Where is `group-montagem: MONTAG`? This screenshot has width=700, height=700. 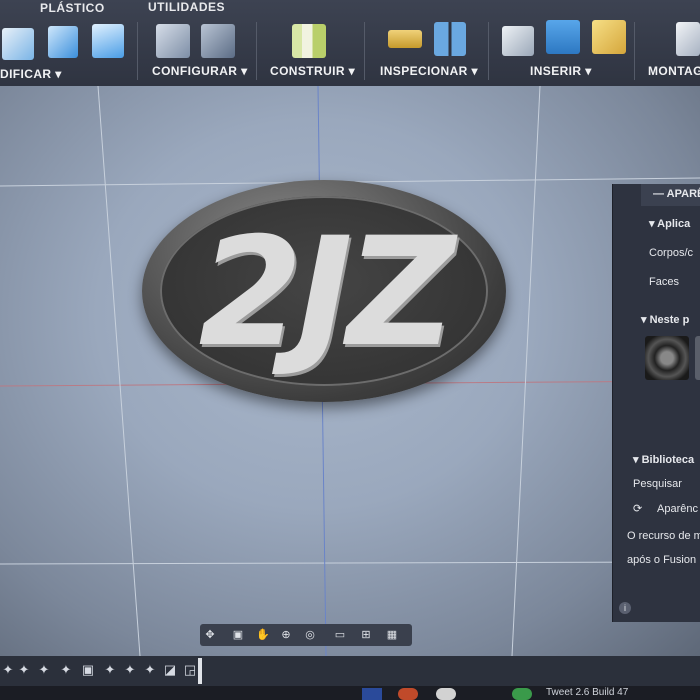
group-montagem: MONTAG is located at coordinates (674, 71).